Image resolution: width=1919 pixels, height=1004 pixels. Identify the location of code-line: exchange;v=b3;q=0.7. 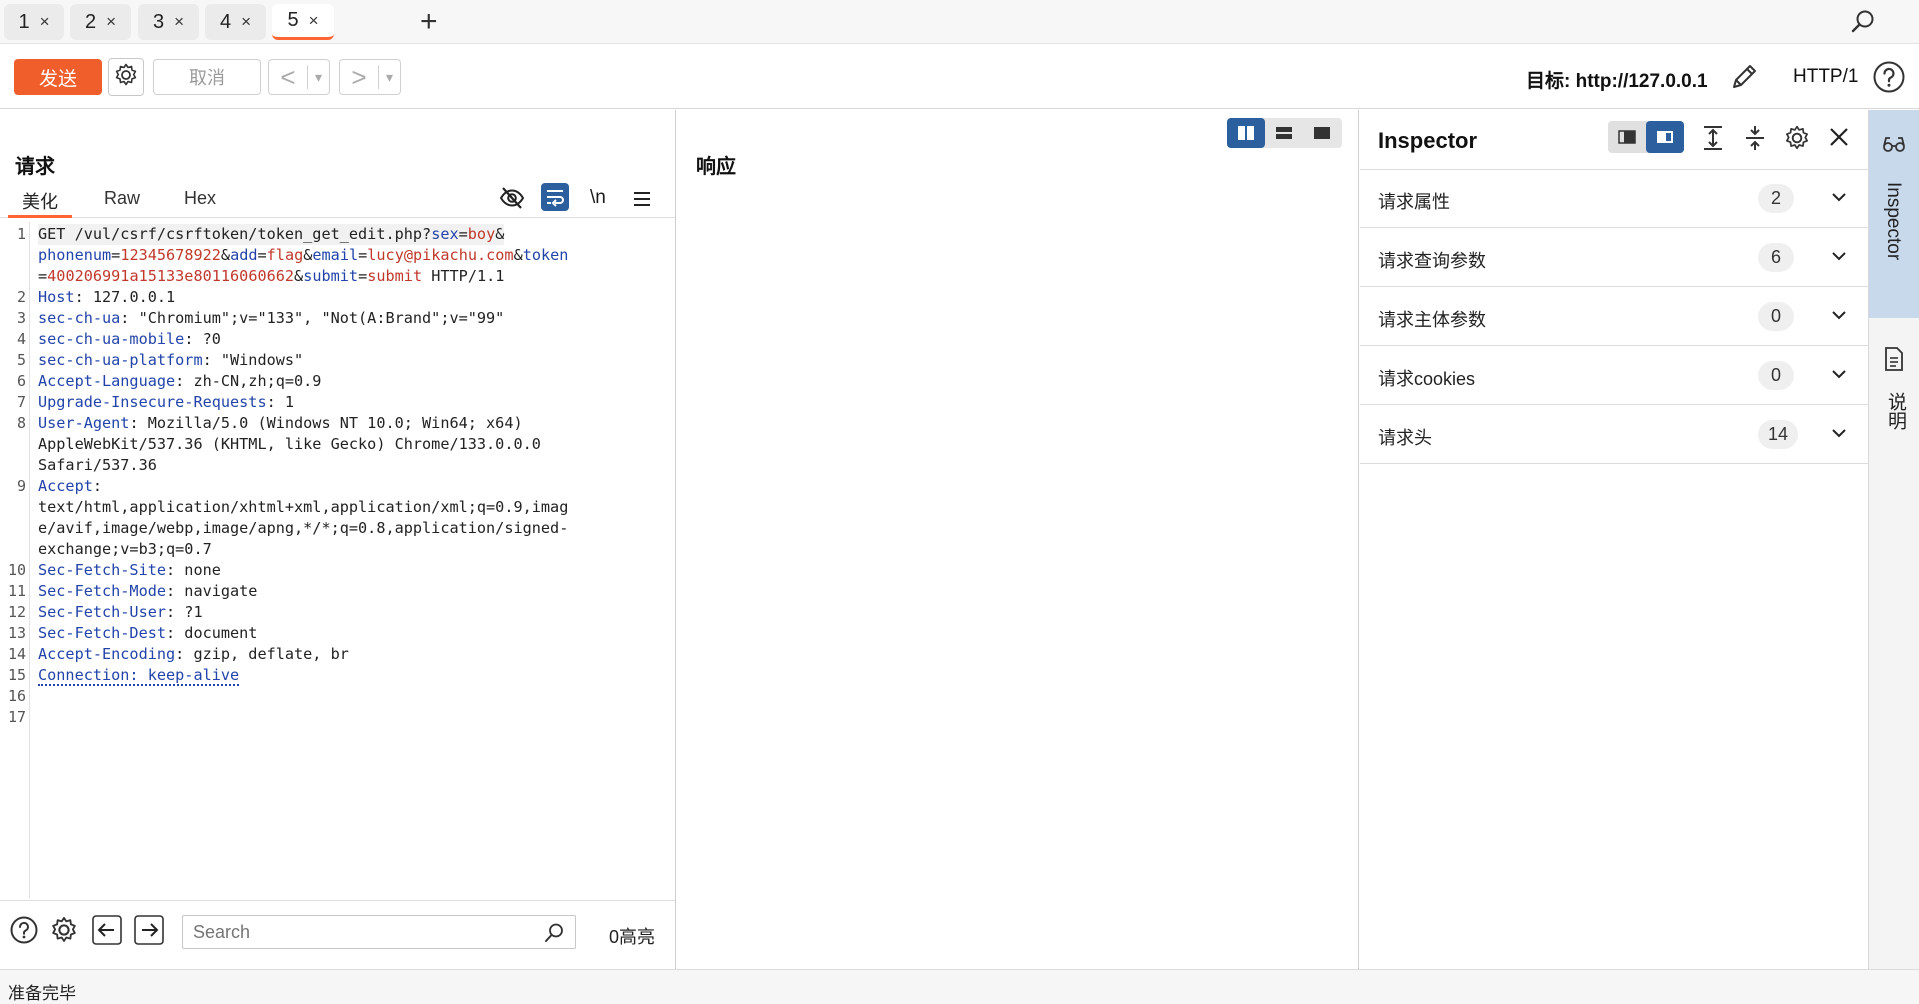
(125, 549).